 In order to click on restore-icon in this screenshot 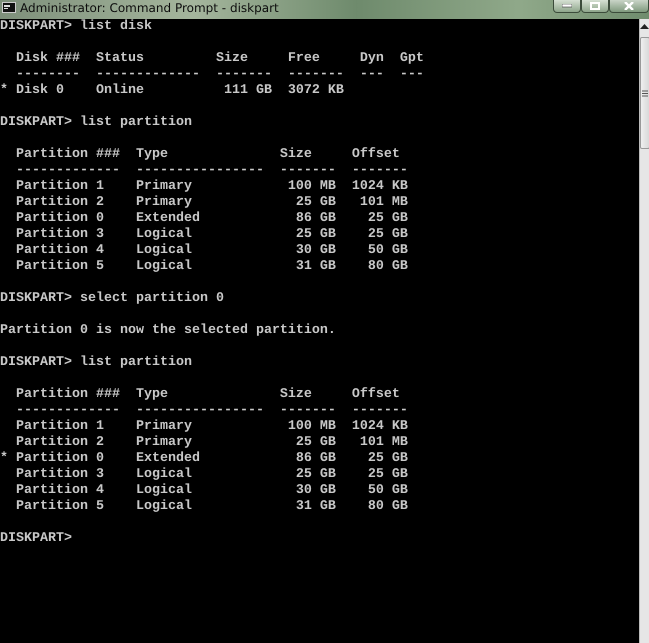, I will do `click(595, 6)`.